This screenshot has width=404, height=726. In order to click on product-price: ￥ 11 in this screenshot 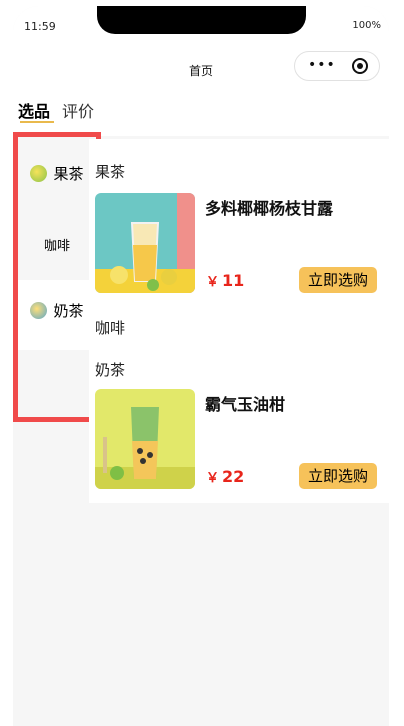, I will do `click(225, 280)`.